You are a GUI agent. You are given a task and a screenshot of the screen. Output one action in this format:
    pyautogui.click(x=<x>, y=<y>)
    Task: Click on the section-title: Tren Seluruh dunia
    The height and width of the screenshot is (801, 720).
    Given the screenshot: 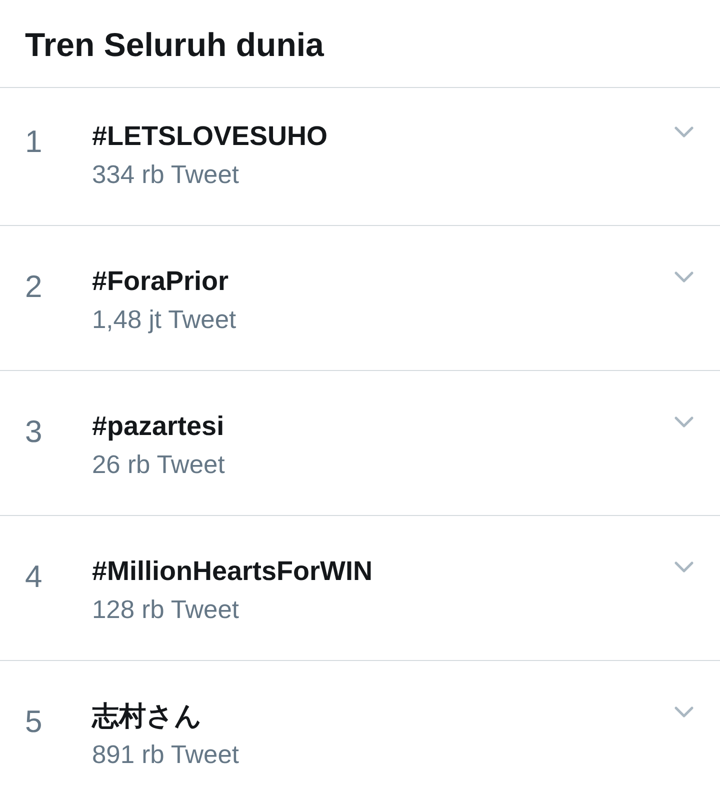 What is the action you would take?
    pyautogui.click(x=174, y=45)
    